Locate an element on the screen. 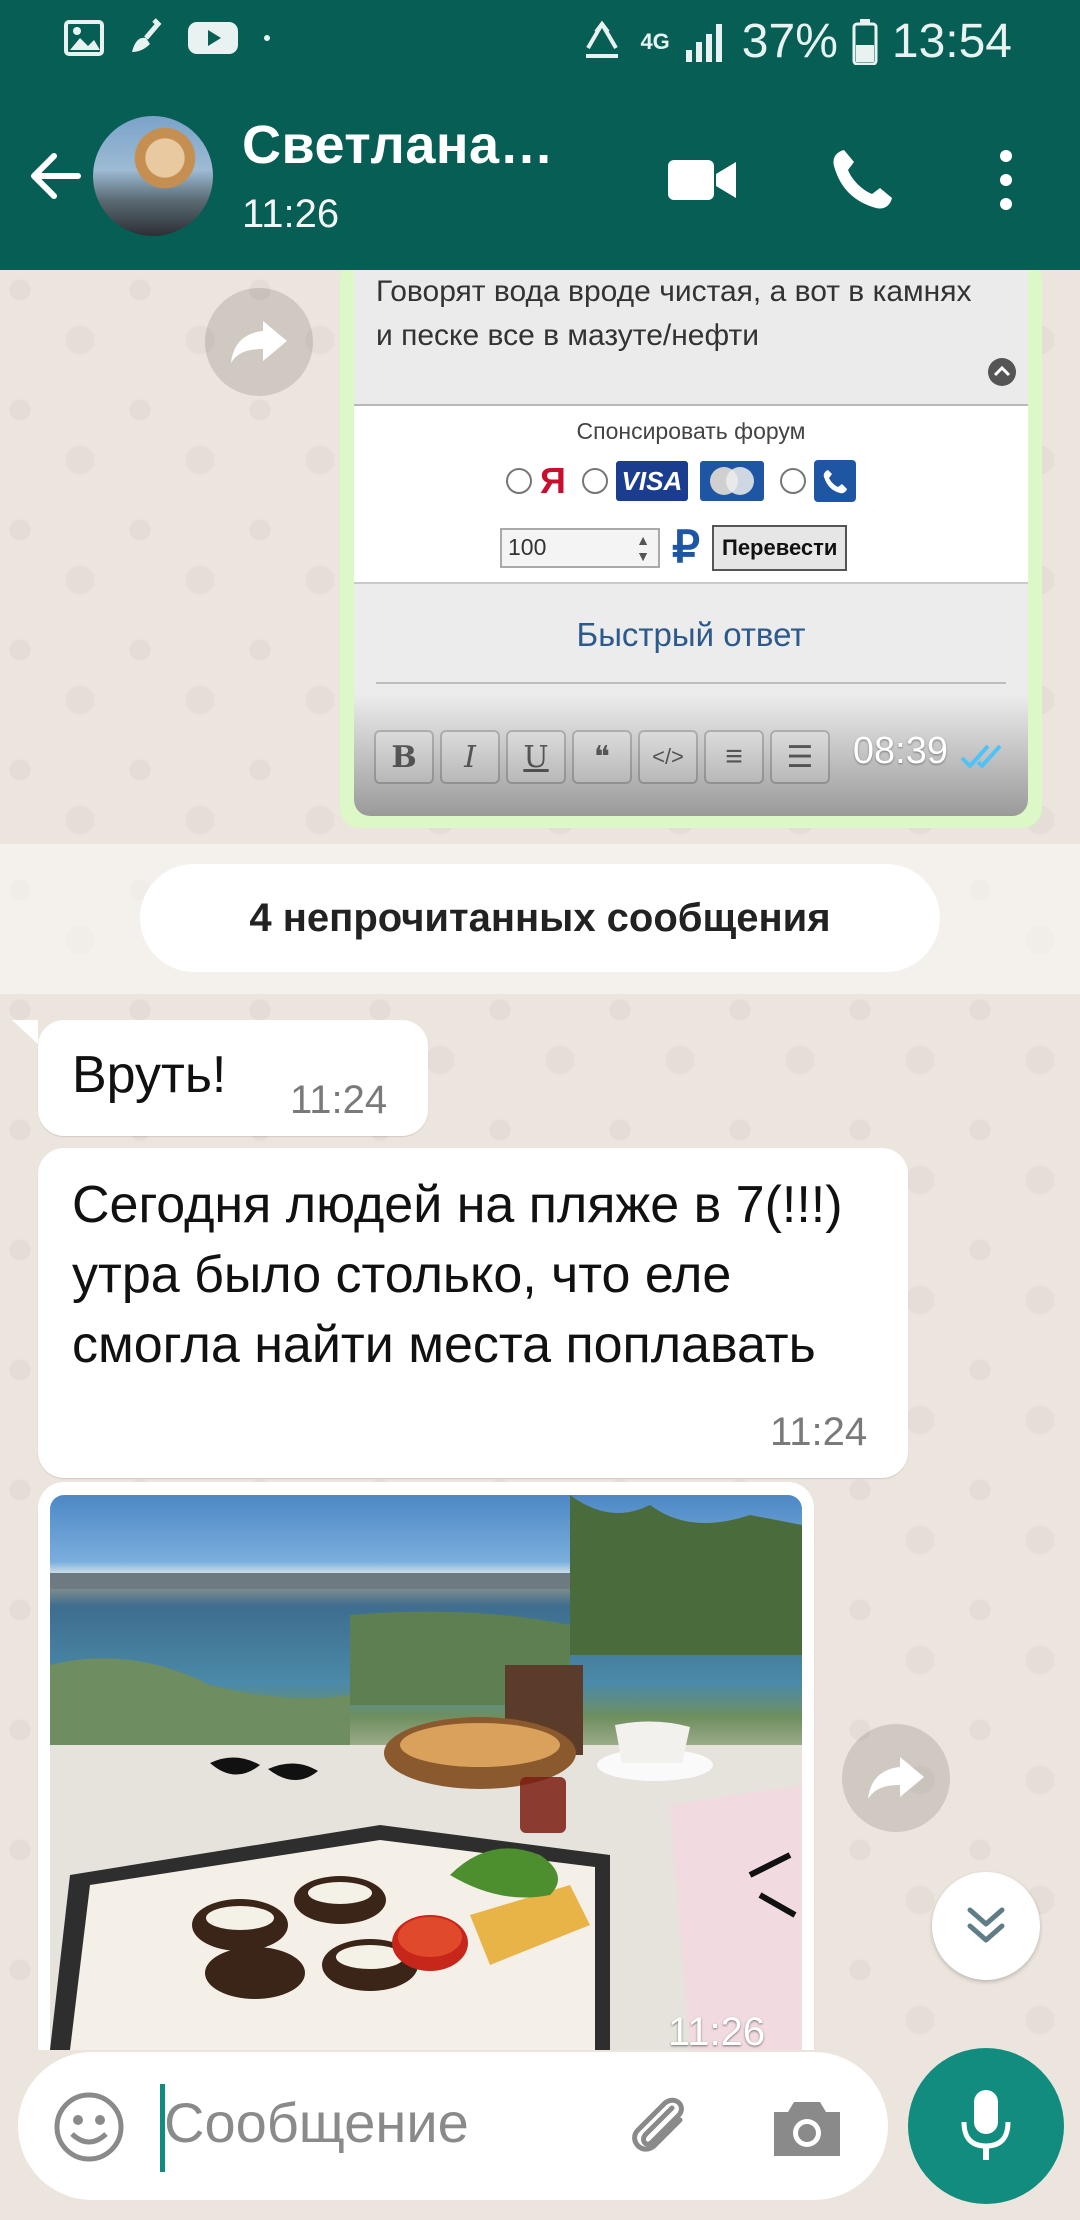 The image size is (1080, 2220). mic-button is located at coordinates (986, 2126).